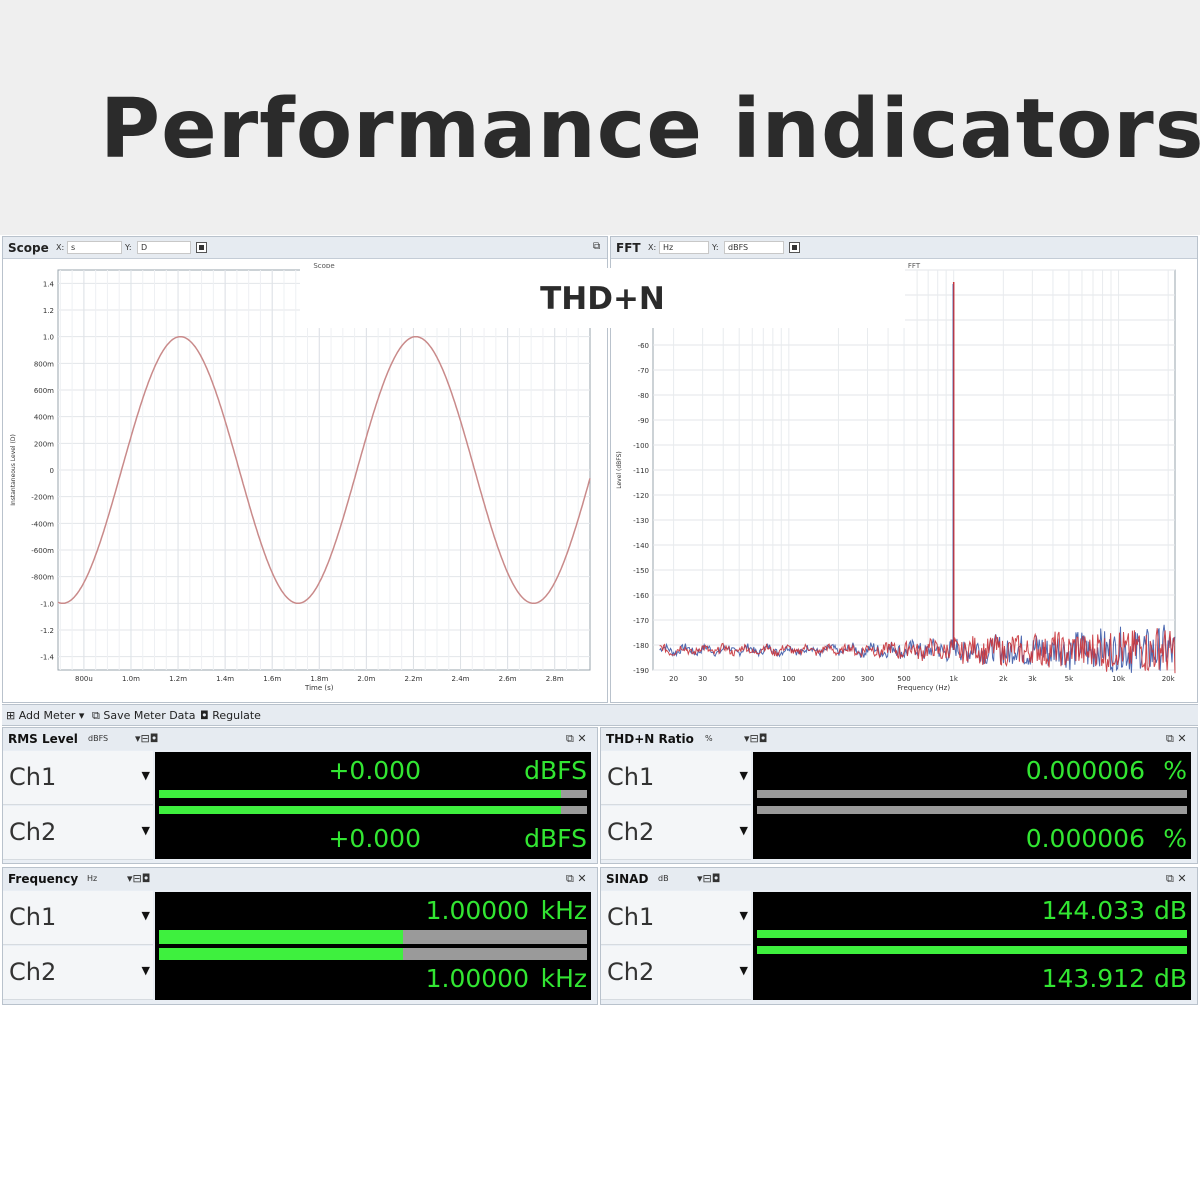 The width and height of the screenshot is (1200, 1200). I want to click on sinad-ch1-label: Ch1, so click(631, 917).